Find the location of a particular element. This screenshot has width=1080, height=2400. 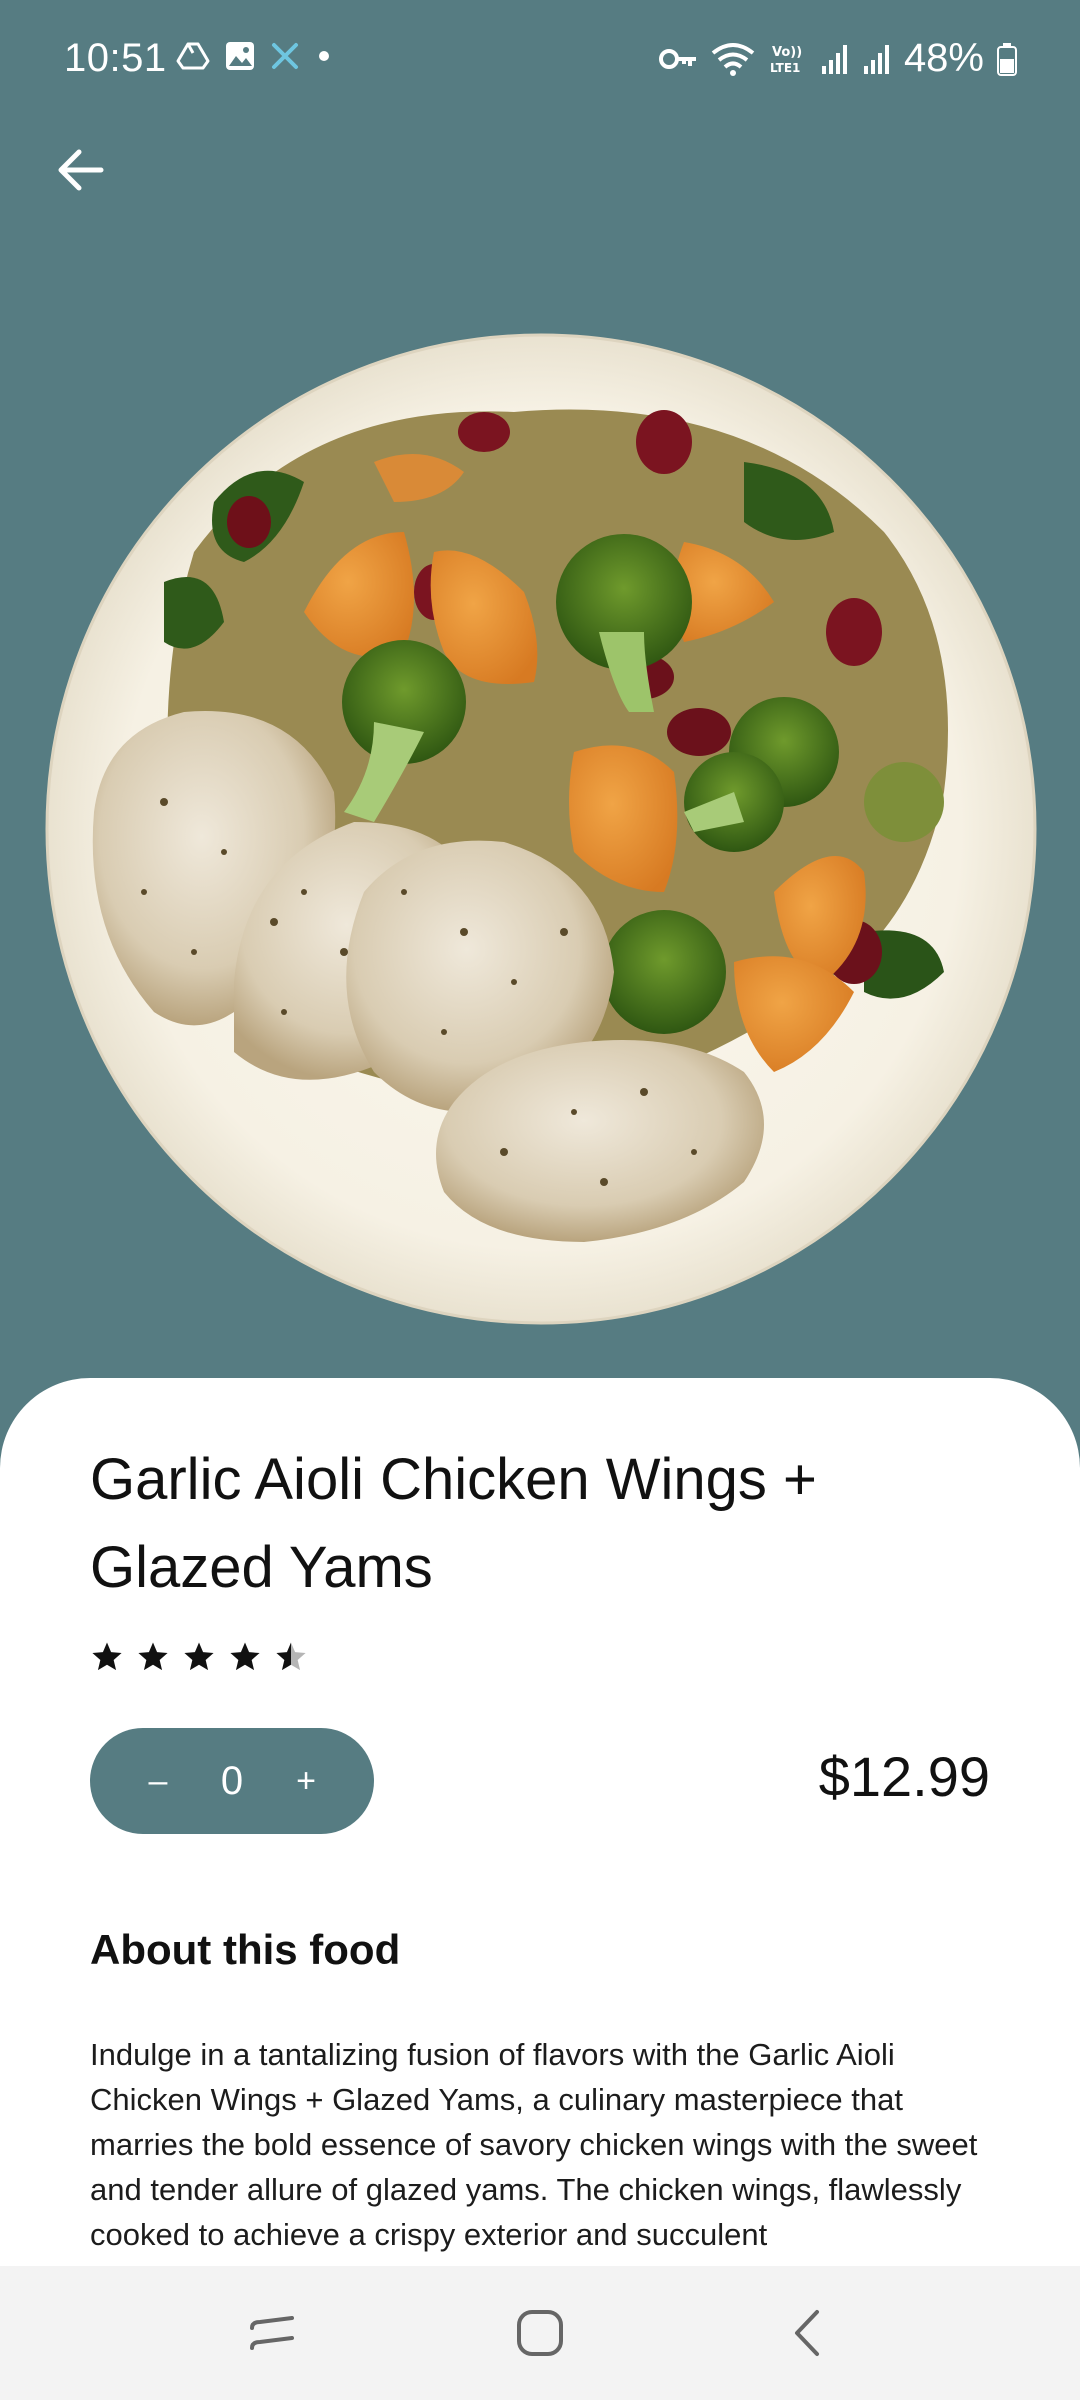

system-nav-bar is located at coordinates (540, 2333).